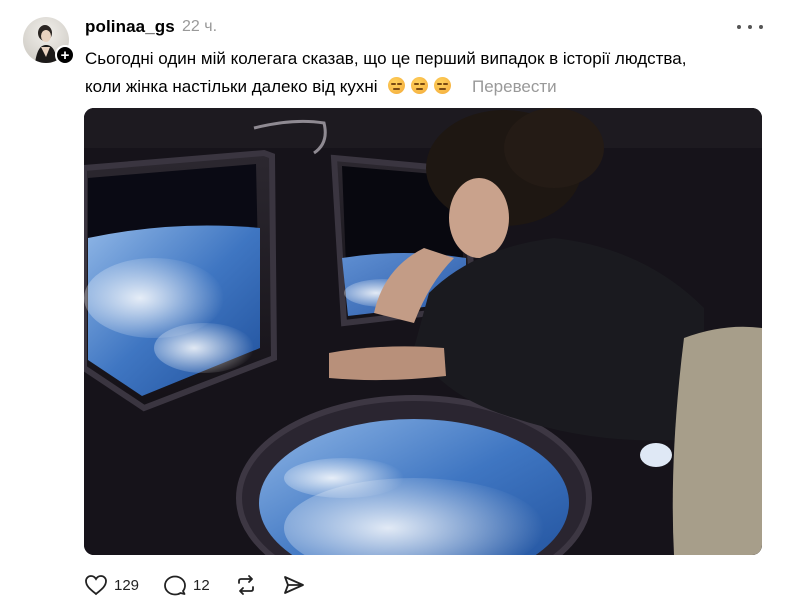  I want to click on comment-button: 12, so click(186, 585).